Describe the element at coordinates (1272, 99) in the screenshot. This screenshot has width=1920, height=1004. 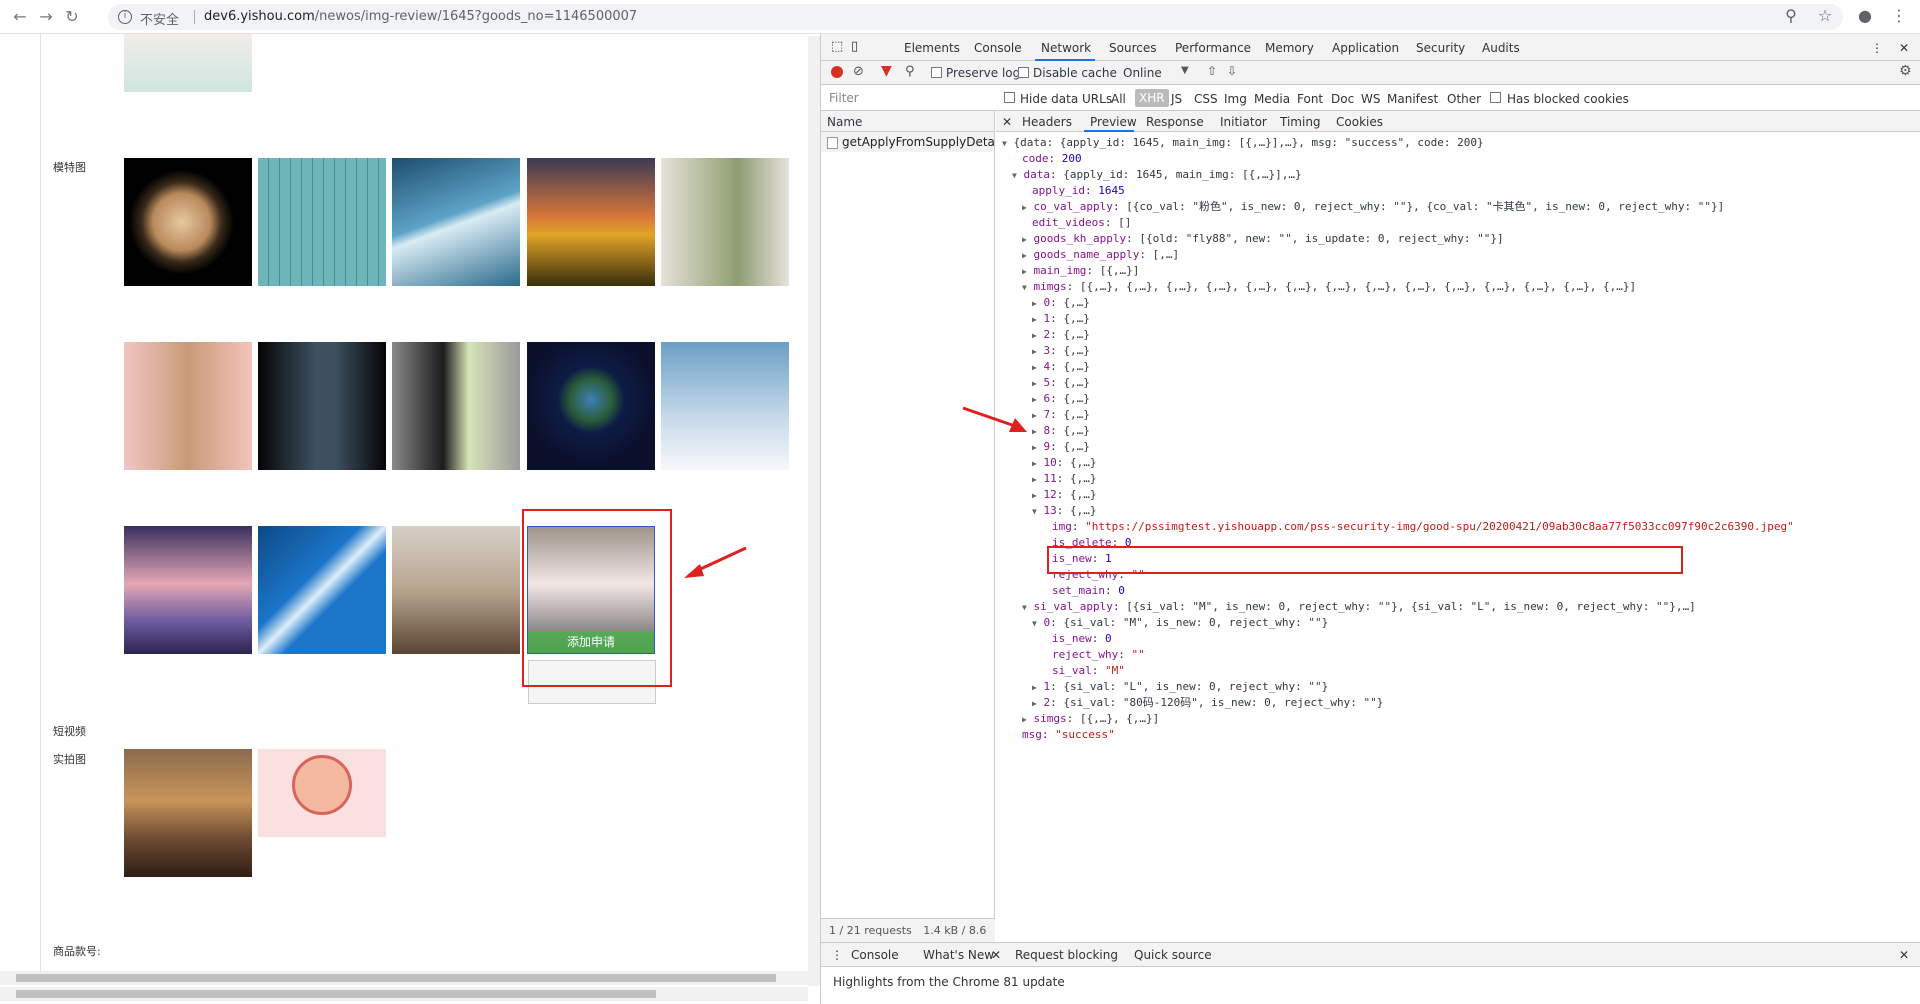
I see `filter-type-media: Media` at that location.